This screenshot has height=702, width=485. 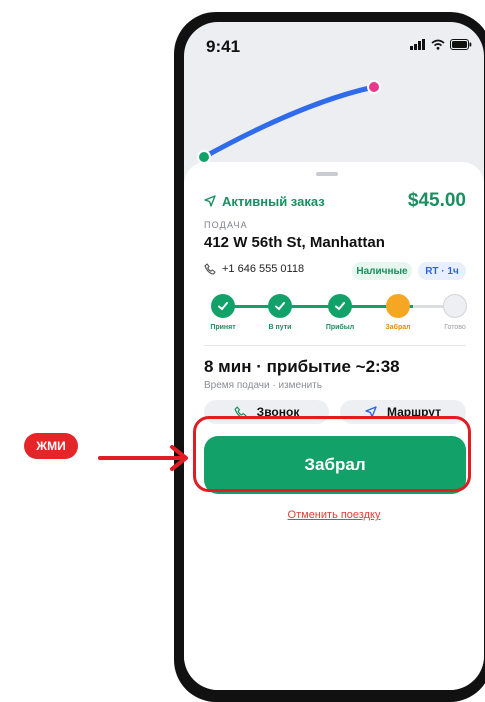 I want to click on contact-row: +1 646 555 0118 Наличные RT · 1ч, so click(x=335, y=271).